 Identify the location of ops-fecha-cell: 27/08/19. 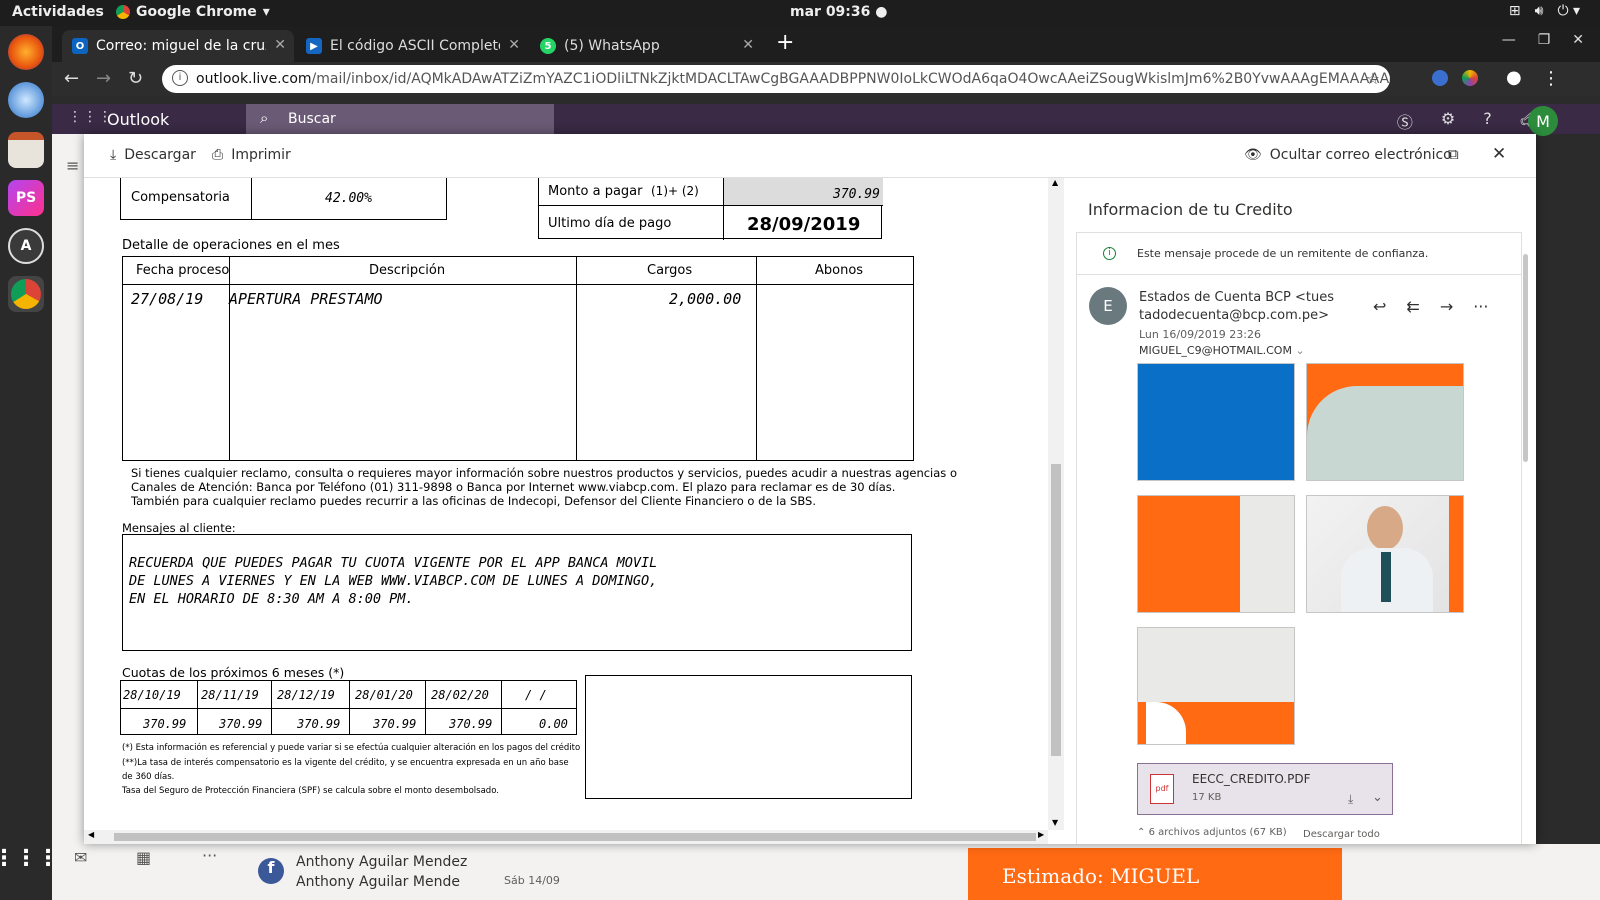
(167, 299).